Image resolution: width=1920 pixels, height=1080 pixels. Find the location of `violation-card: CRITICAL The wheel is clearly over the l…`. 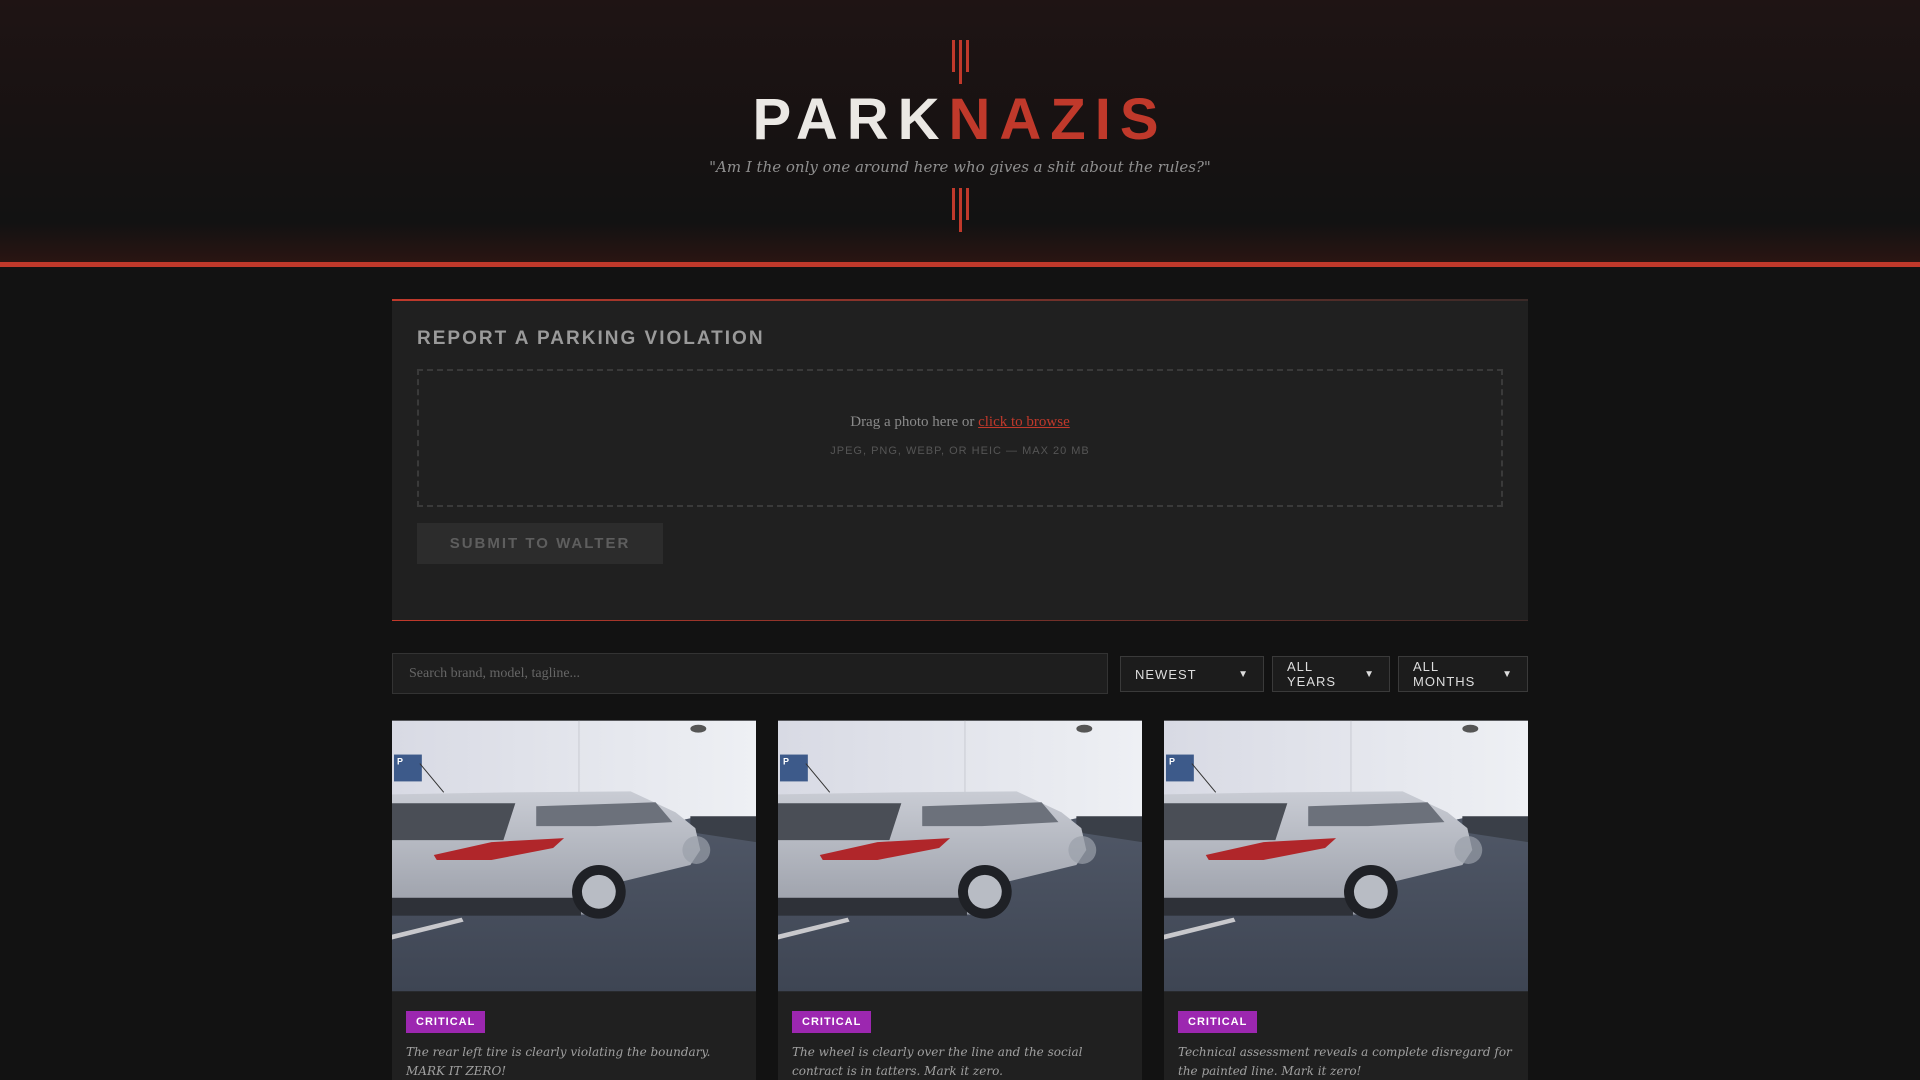

violation-card: CRITICAL The wheel is clearly over the l… is located at coordinates (960, 900).